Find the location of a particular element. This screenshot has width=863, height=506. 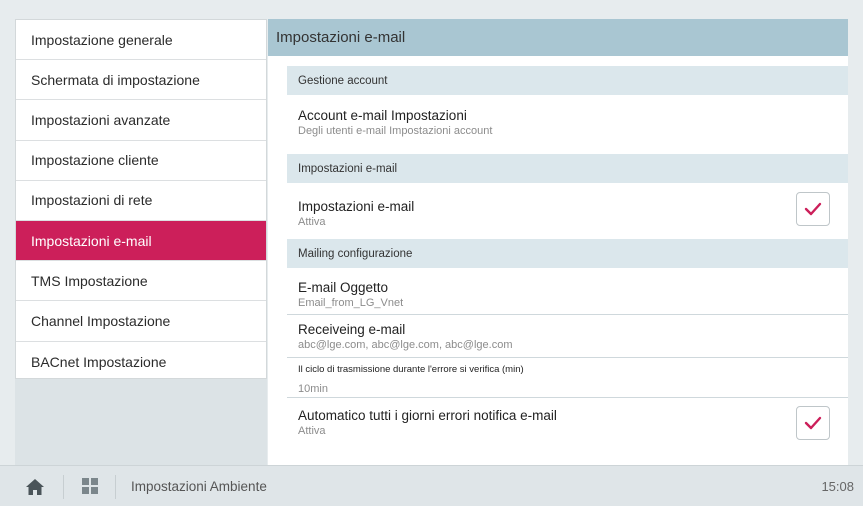

sidebar-item-screen: Schermata di impostazione is located at coordinates (141, 80).